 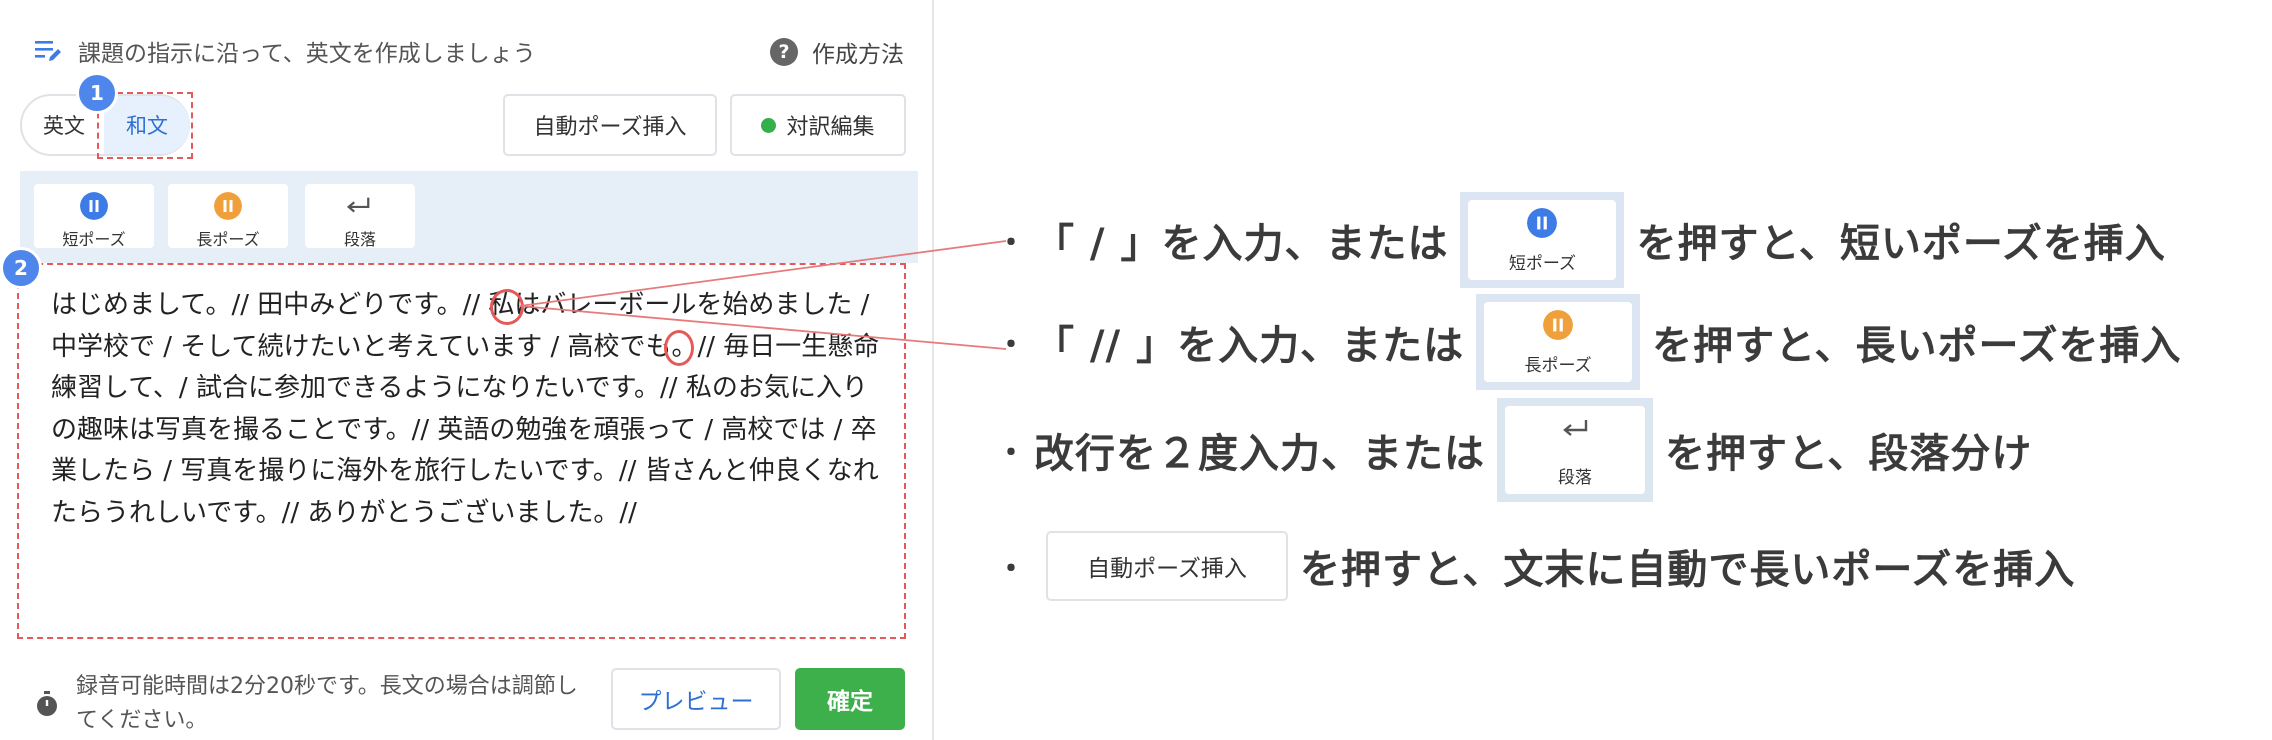 I want to click on sample-paragraph-button: 段落, so click(x=1575, y=450).